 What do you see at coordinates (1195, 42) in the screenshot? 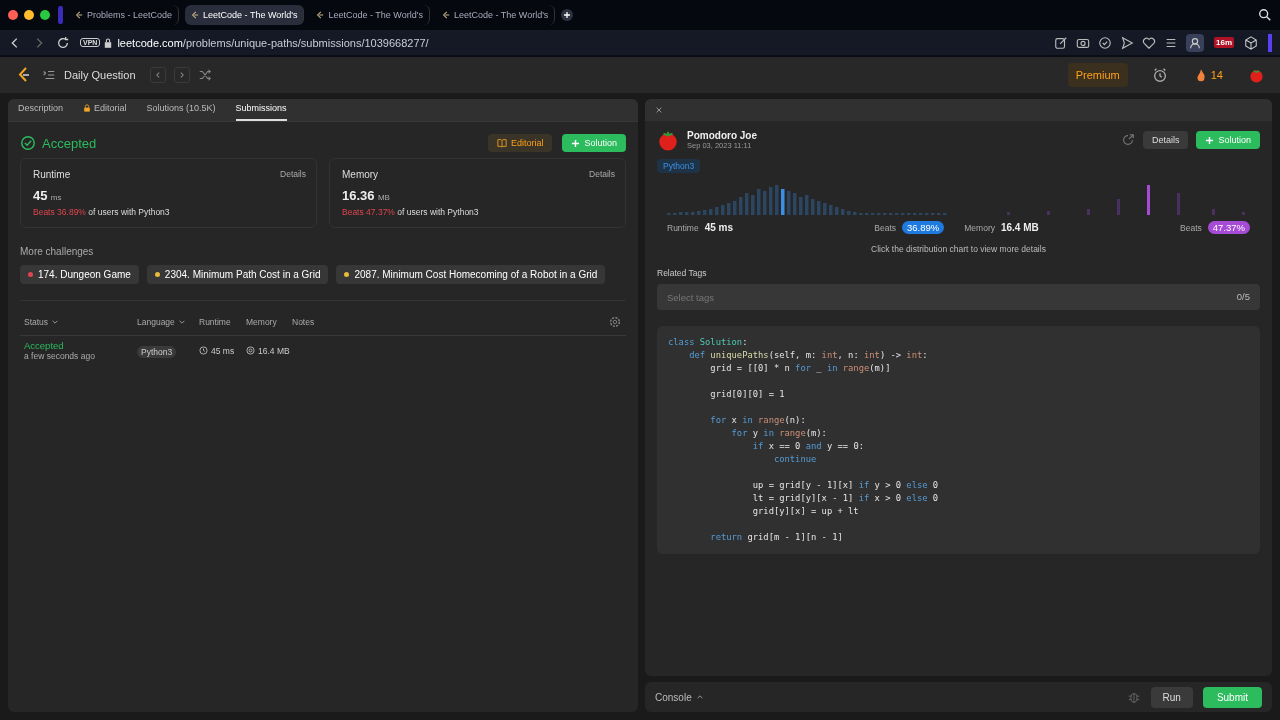
I see `profile-icon` at bounding box center [1195, 42].